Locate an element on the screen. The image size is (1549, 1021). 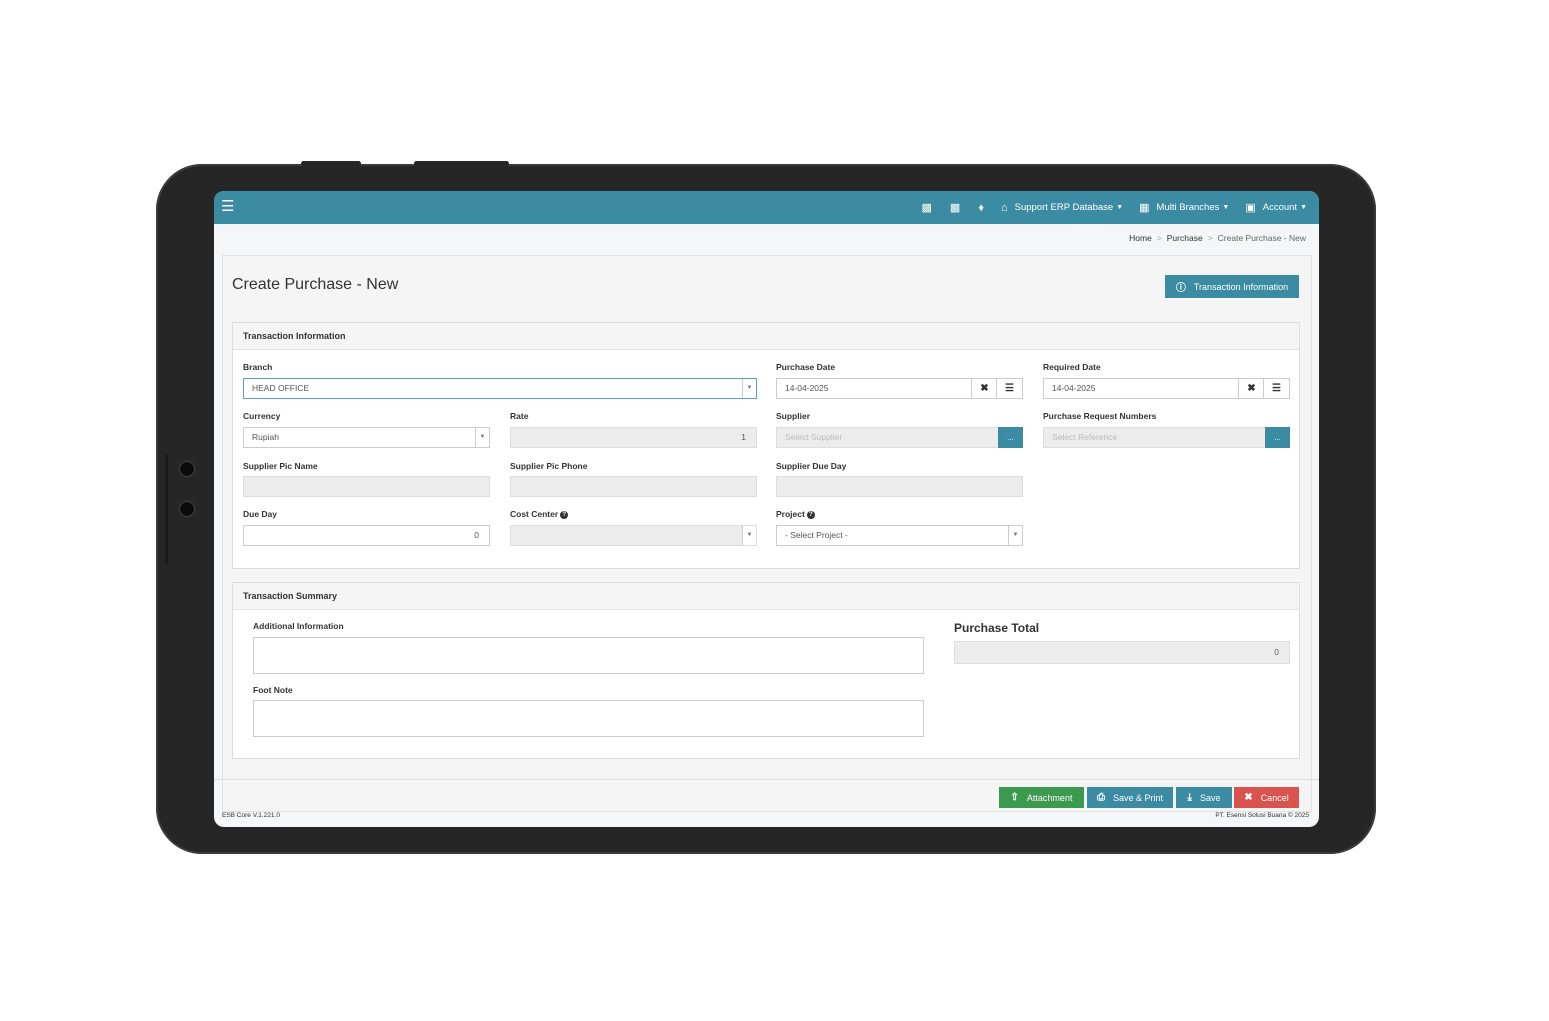
required-date-label: Required Date is located at coordinates (1072, 367).